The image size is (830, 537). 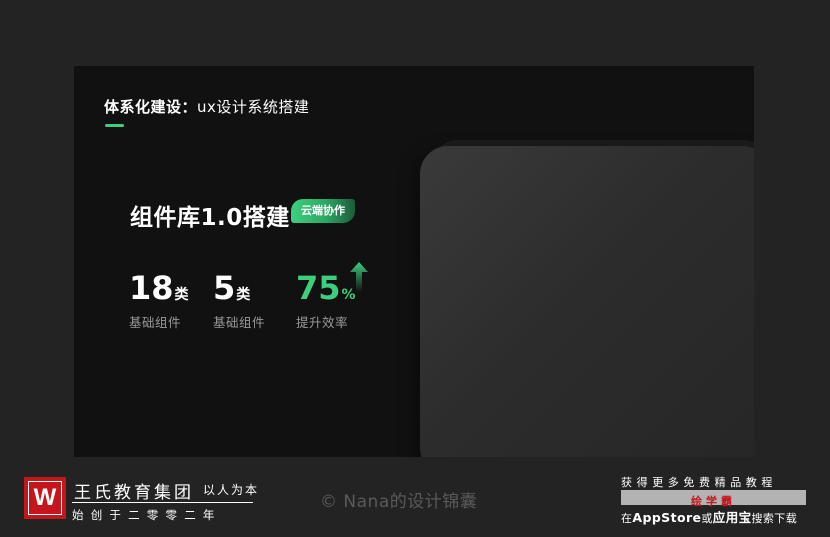 I want to click on stat-components-5: 5类 基础组件, so click(x=239, y=300).